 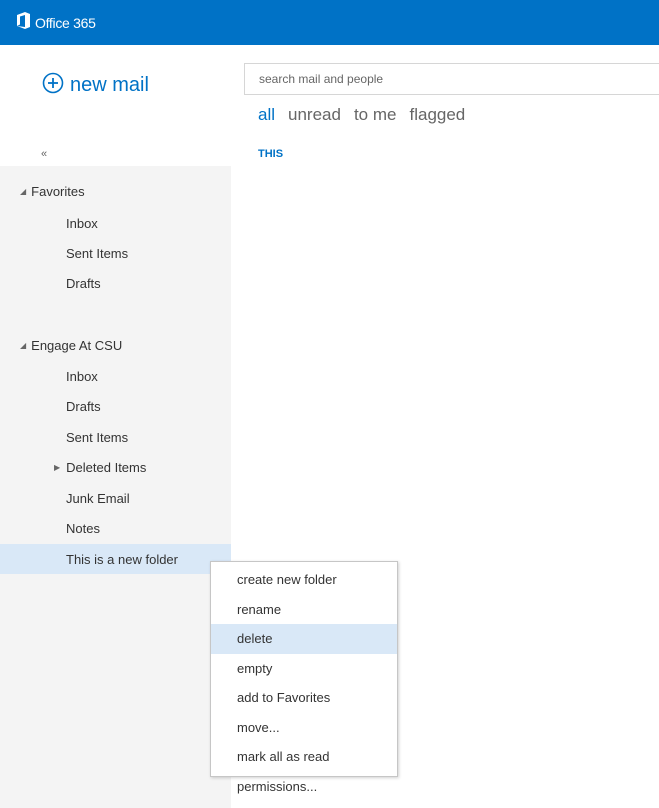 What do you see at coordinates (329, 22) in the screenshot?
I see `top-bar: Office 365` at bounding box center [329, 22].